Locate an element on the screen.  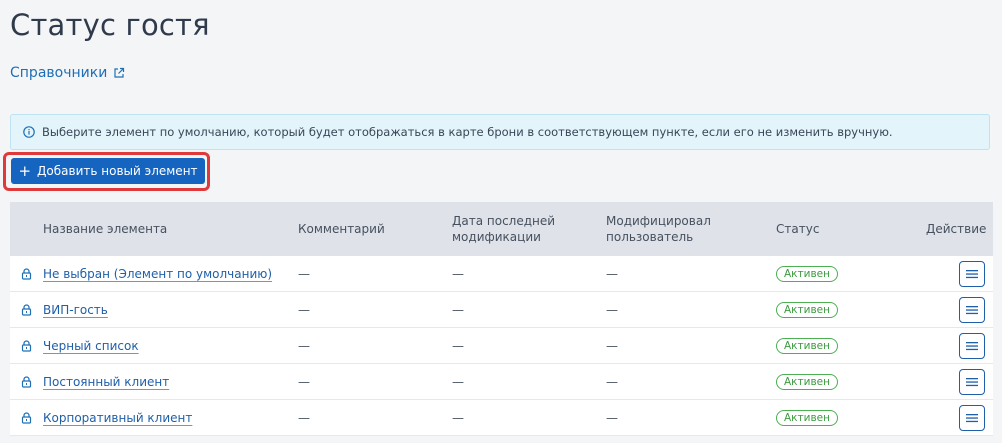
info-icon is located at coordinates (29, 132).